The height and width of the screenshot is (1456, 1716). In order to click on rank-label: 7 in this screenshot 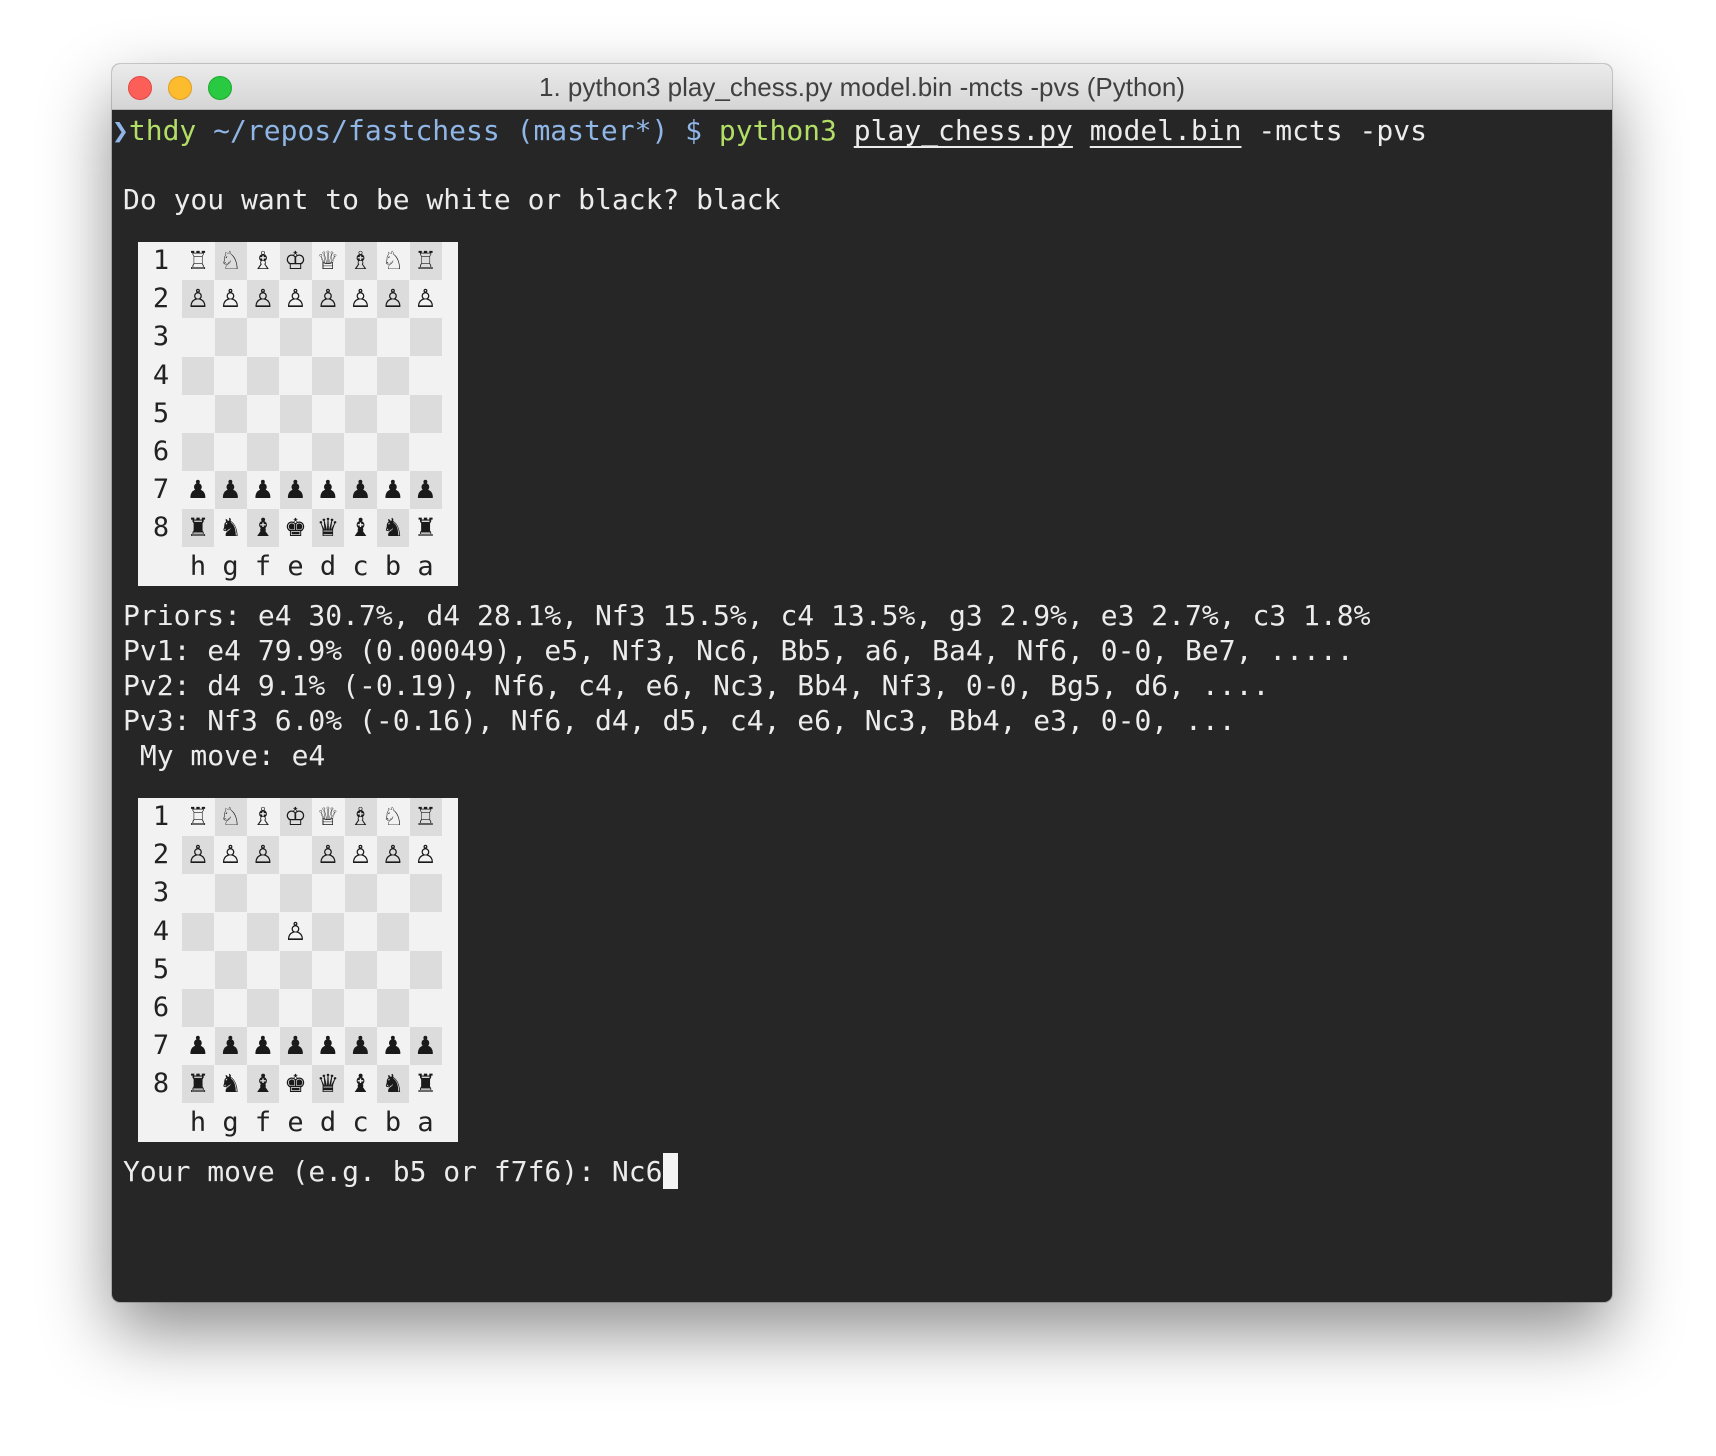, I will do `click(161, 1046)`.